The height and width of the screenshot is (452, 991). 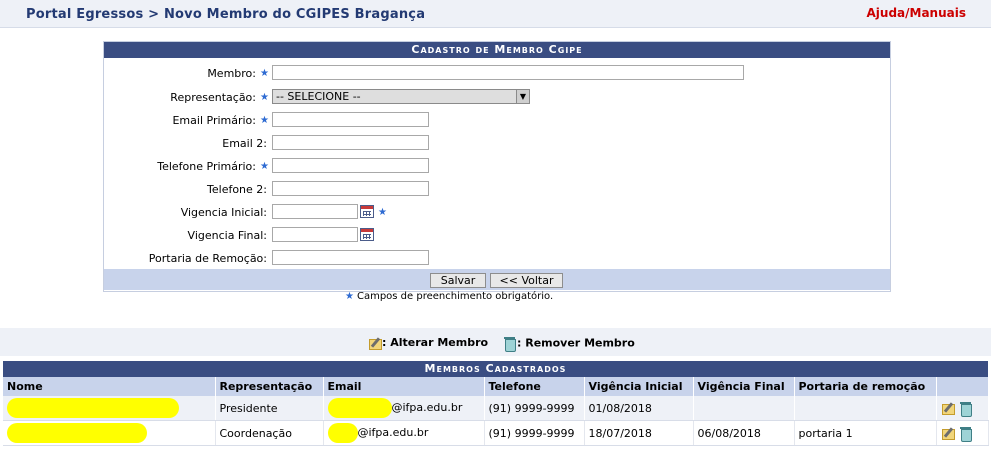 I want to click on field-email2: Email 2:, so click(x=497, y=143).